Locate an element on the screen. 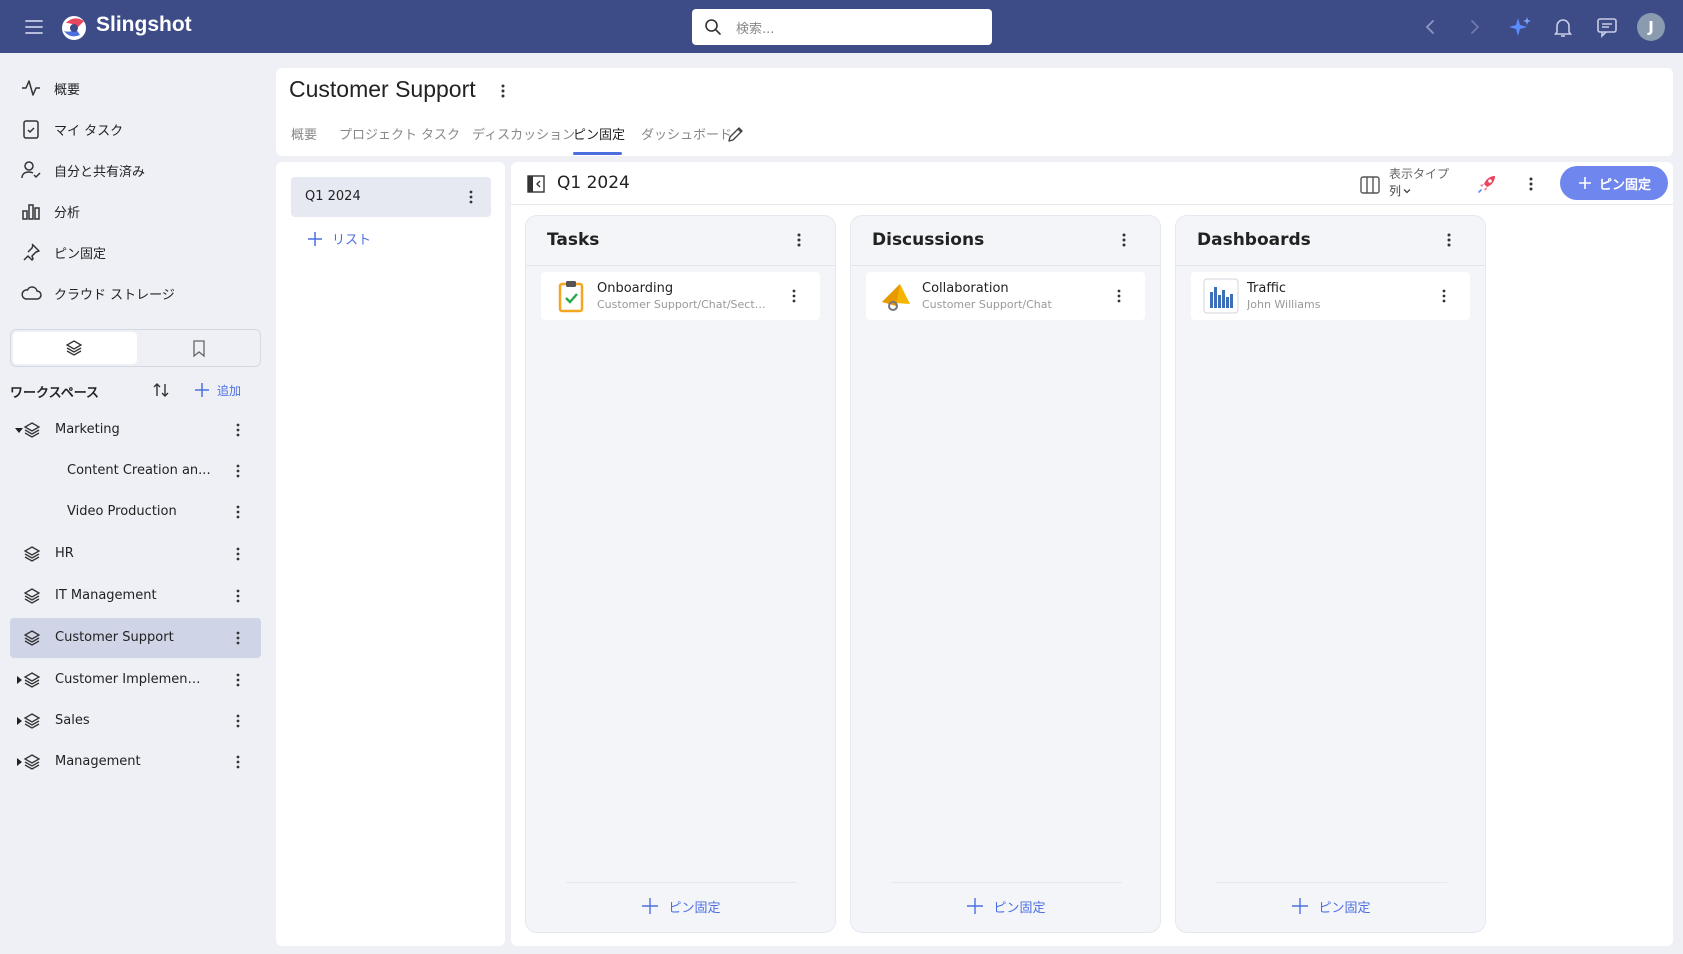 This screenshot has width=1683, height=954. board-title: Q1 2024 is located at coordinates (593, 183).